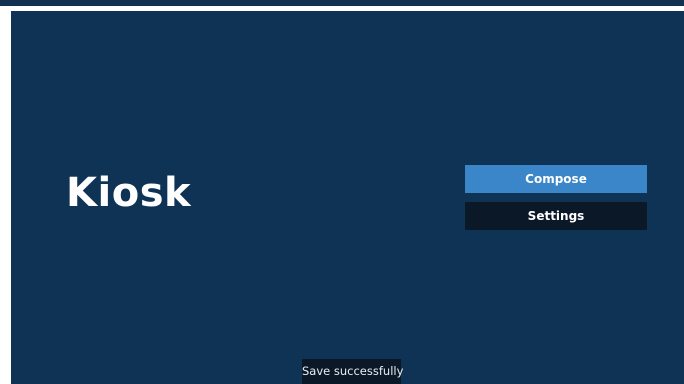 This screenshot has height=384, width=684. What do you see at coordinates (556, 179) in the screenshot?
I see `compose-button: Compose` at bounding box center [556, 179].